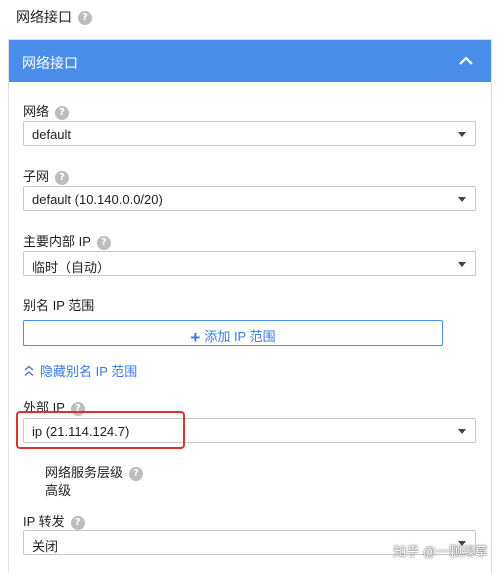 The height and width of the screenshot is (573, 500). I want to click on external-ip-select: ip (21.114.124.7), so click(249, 430).